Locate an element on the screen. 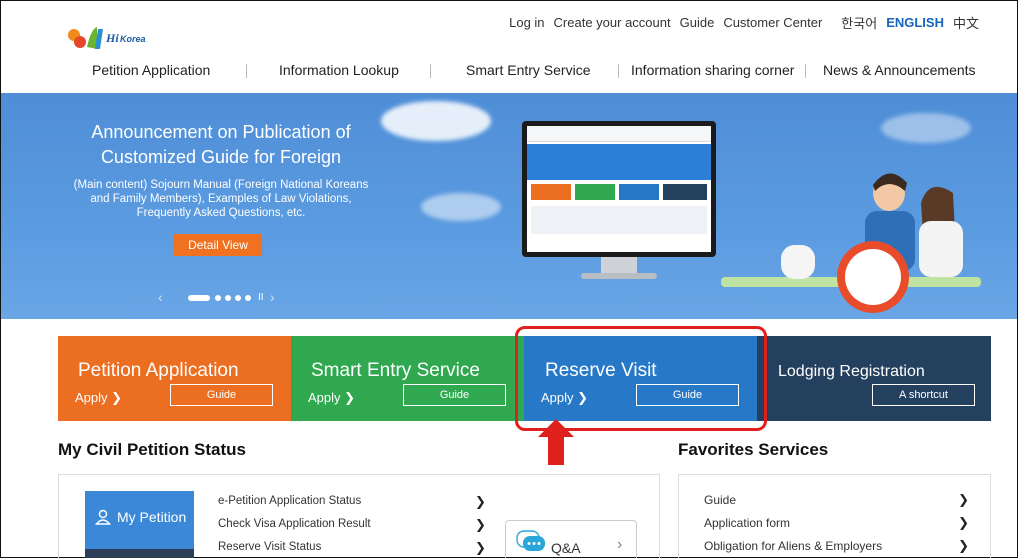 The image size is (1018, 558). tile-title: Petition Application is located at coordinates (158, 370).